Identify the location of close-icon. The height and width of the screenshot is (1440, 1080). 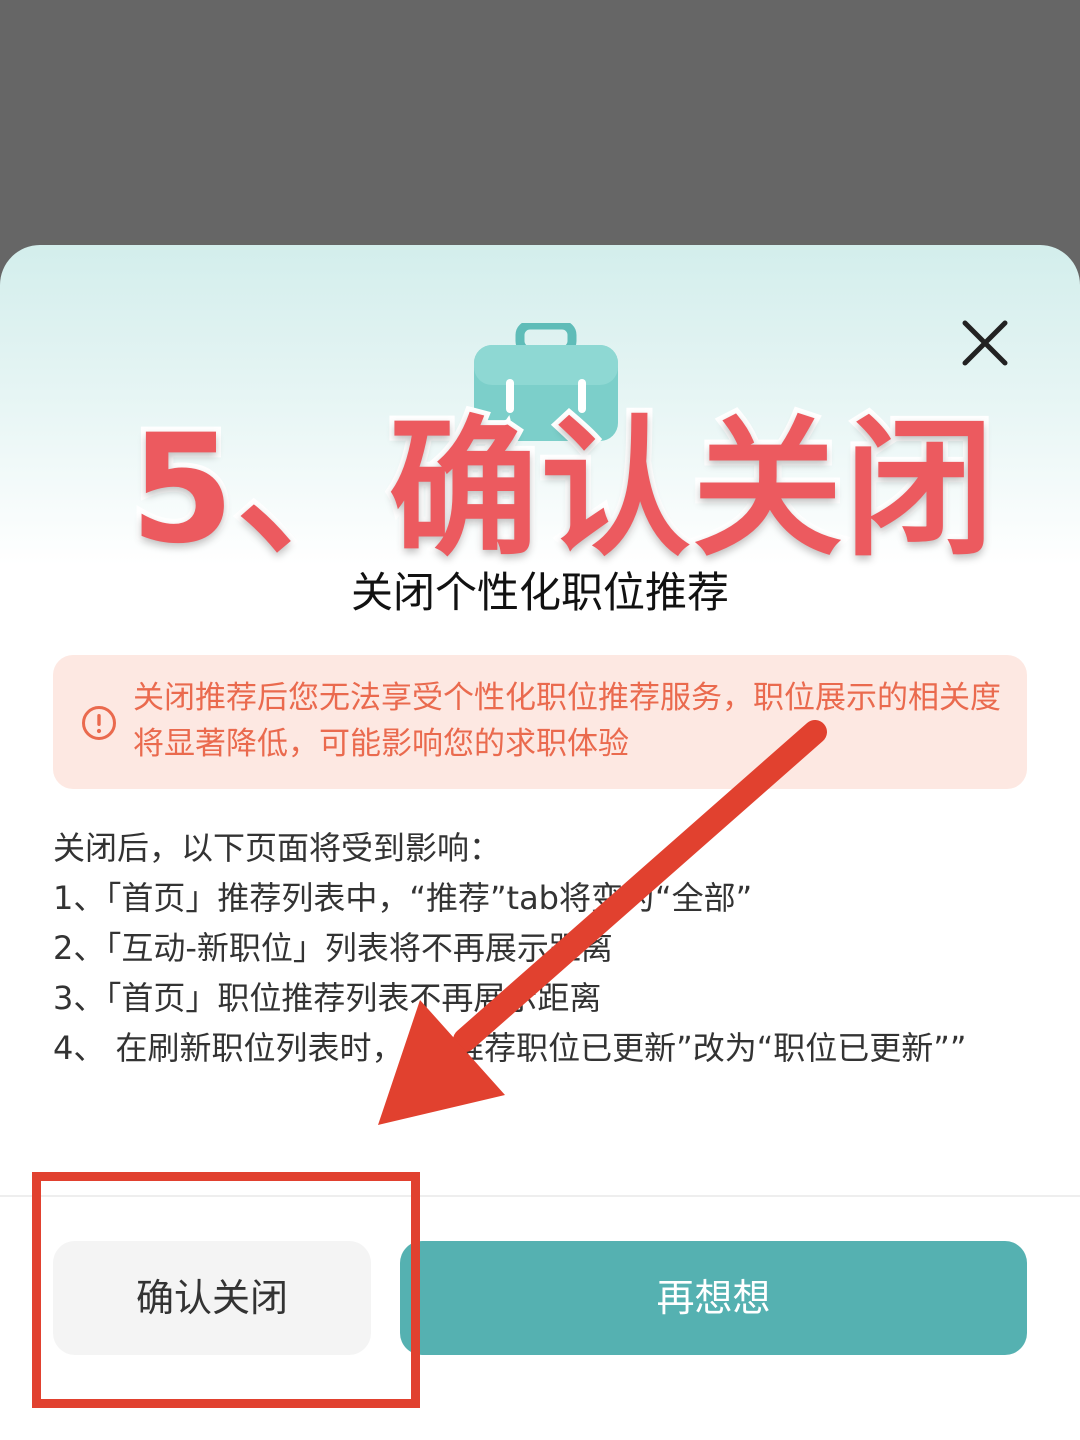
(985, 343).